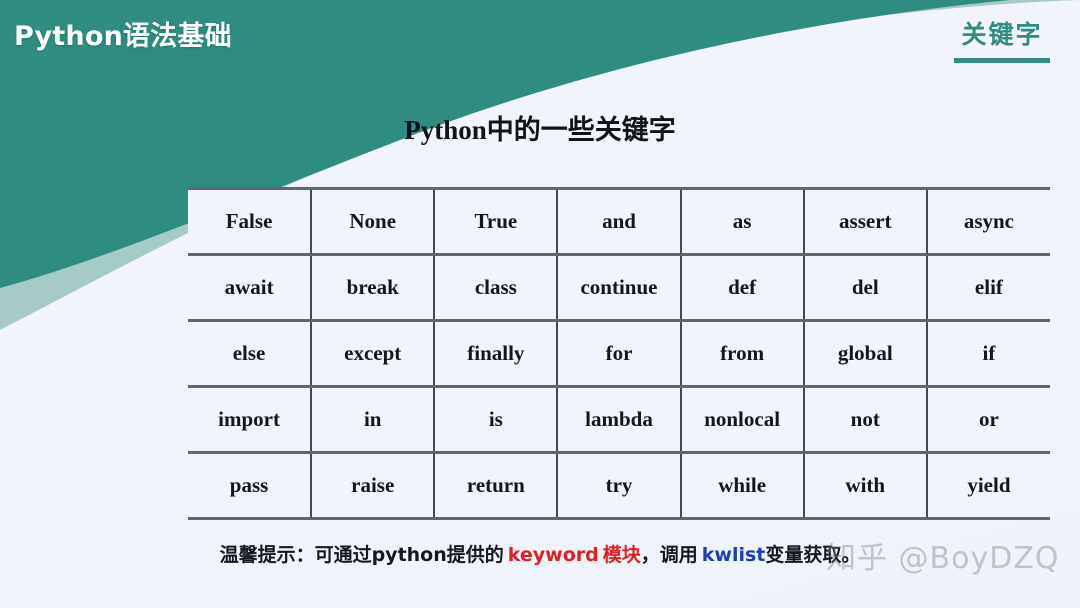 This screenshot has width=1080, height=608. Describe the element at coordinates (987, 221) in the screenshot. I see `keyword-cell: async` at that location.